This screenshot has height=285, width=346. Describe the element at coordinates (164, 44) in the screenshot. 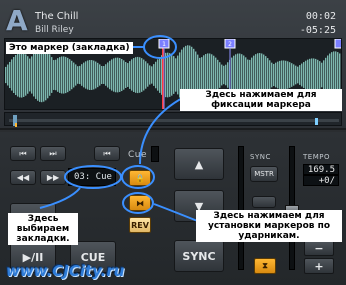

I see `svg-text: 1` at that location.